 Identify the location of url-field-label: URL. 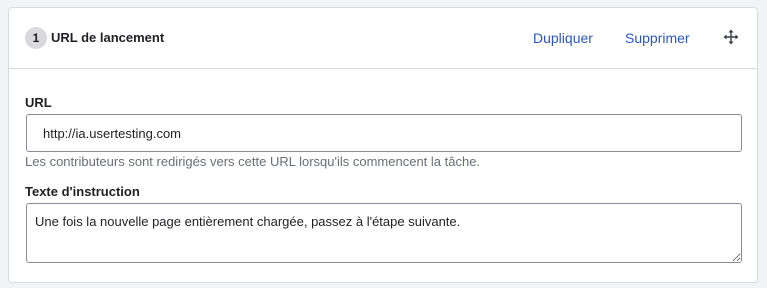
(38, 102).